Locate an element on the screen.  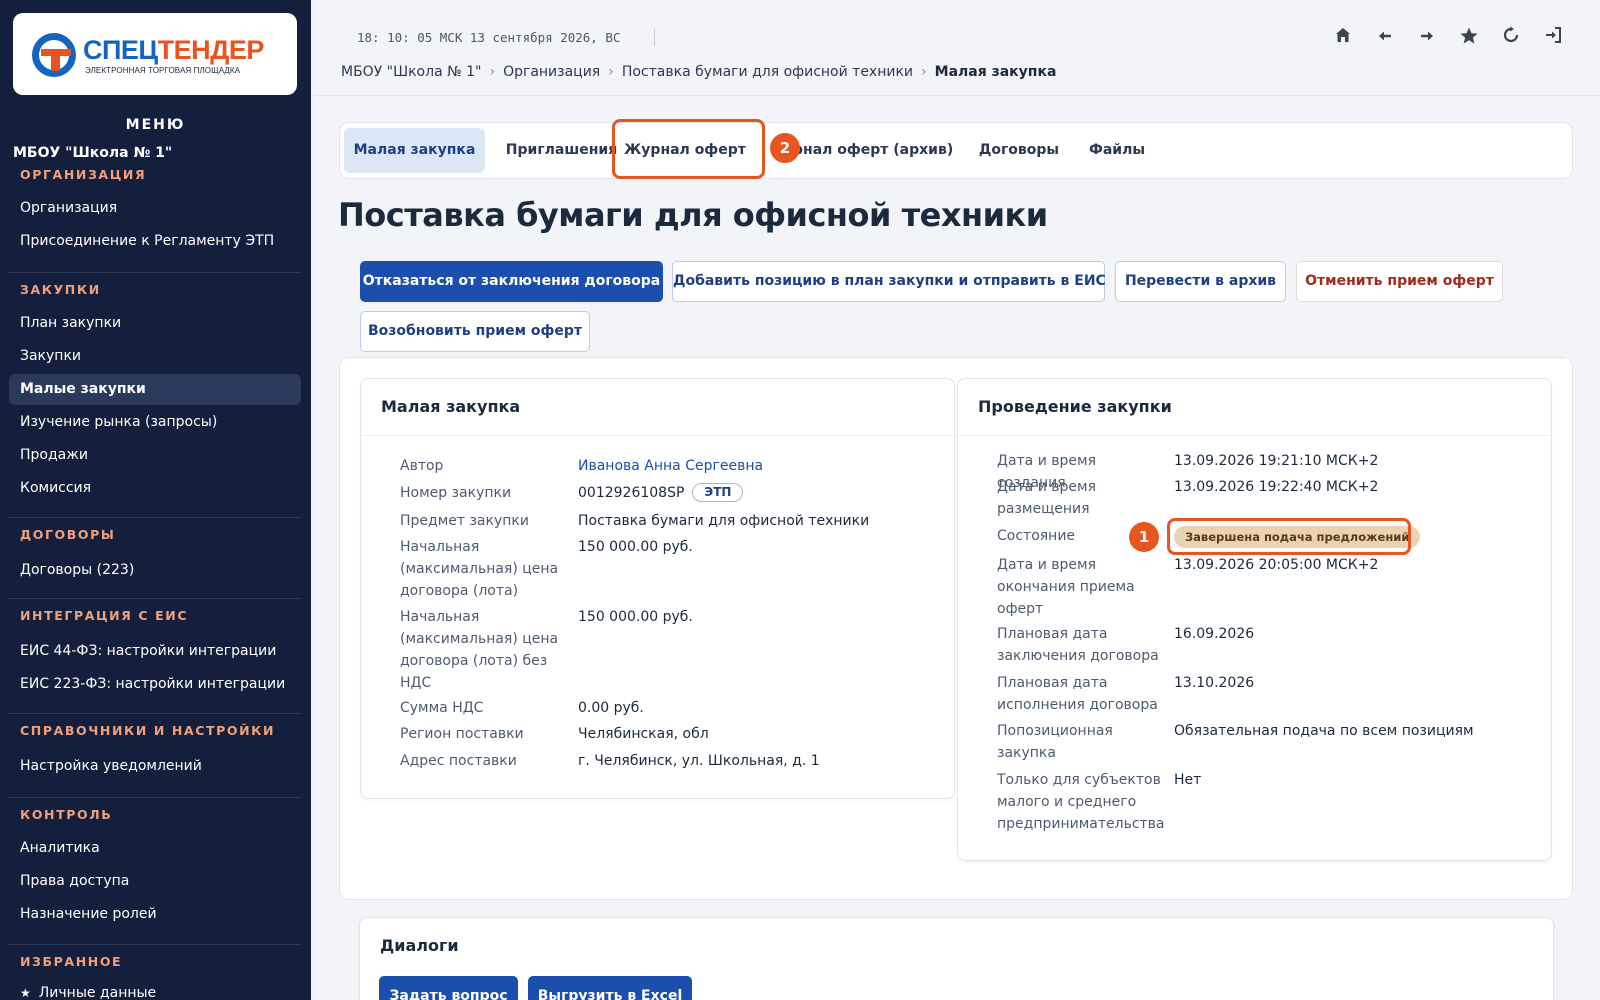
sidebar-item-small-purchases: Малые закупки is located at coordinates (155, 389).